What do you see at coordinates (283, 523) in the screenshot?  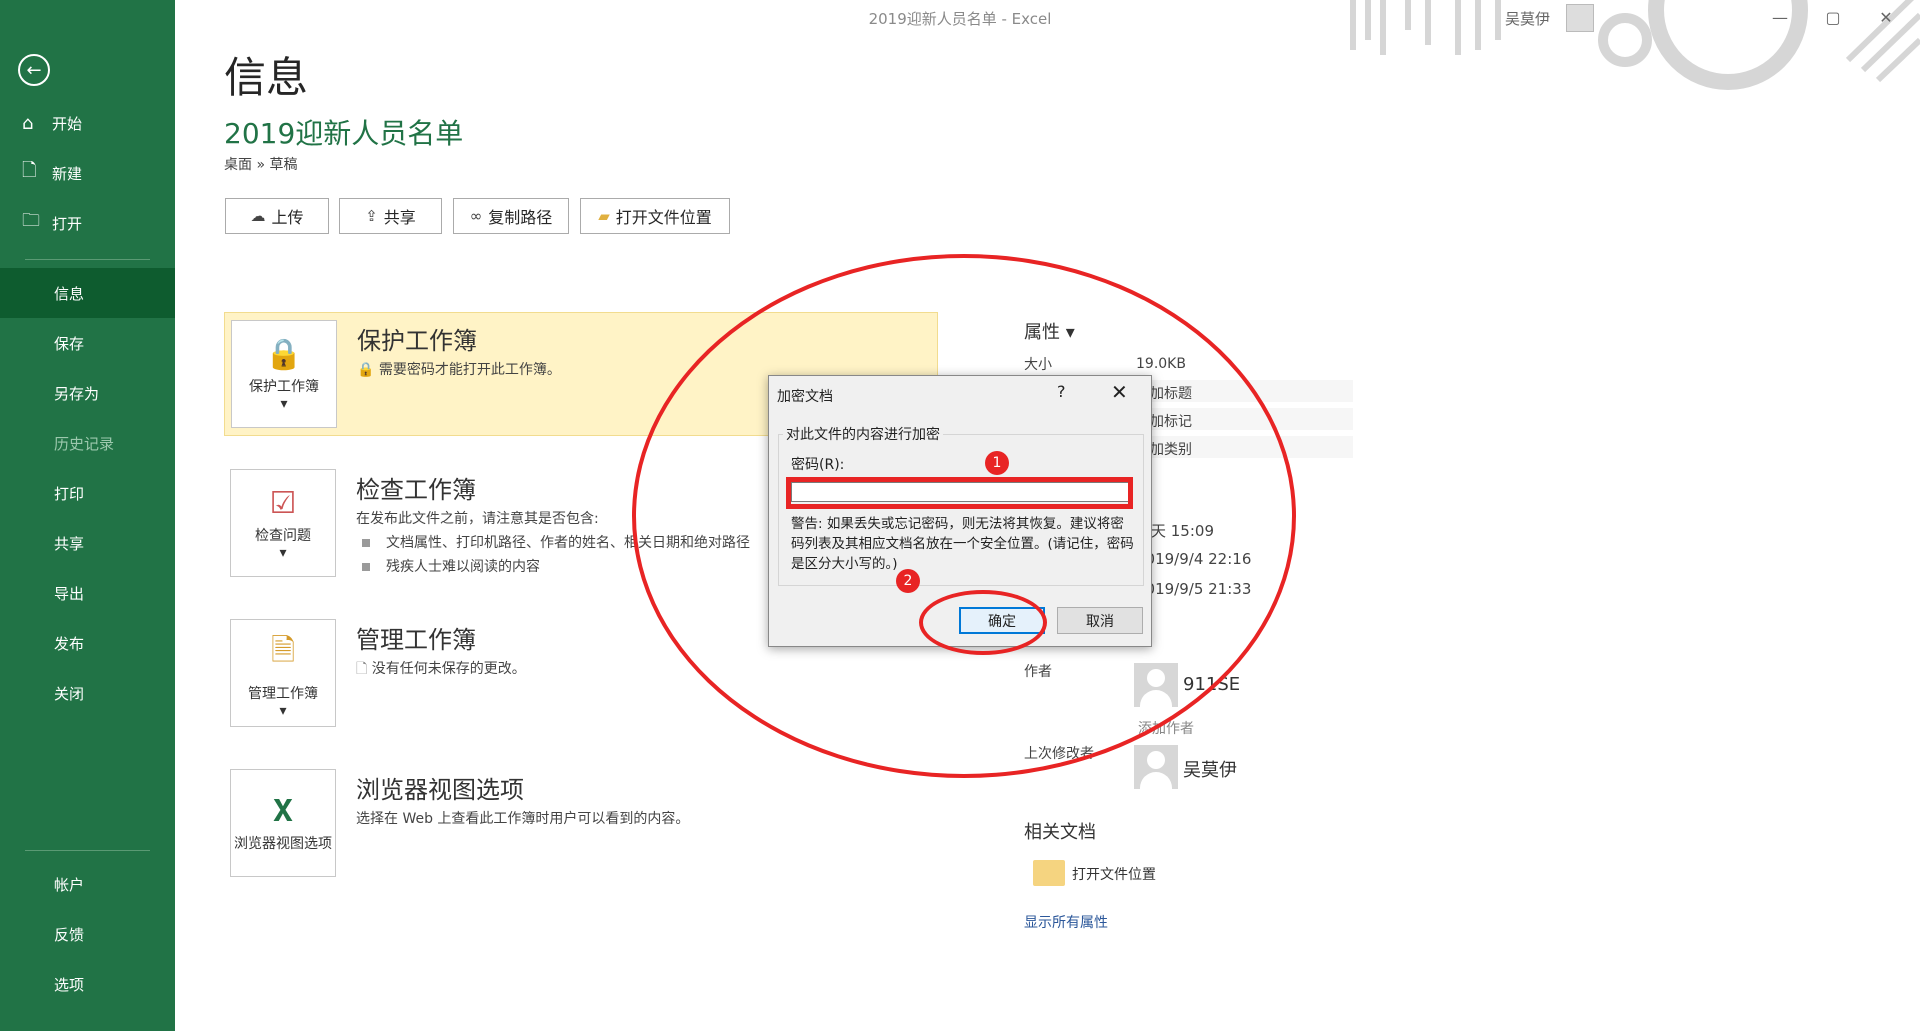 I see `check-issues-button: ☑ 检查问题 ▾` at bounding box center [283, 523].